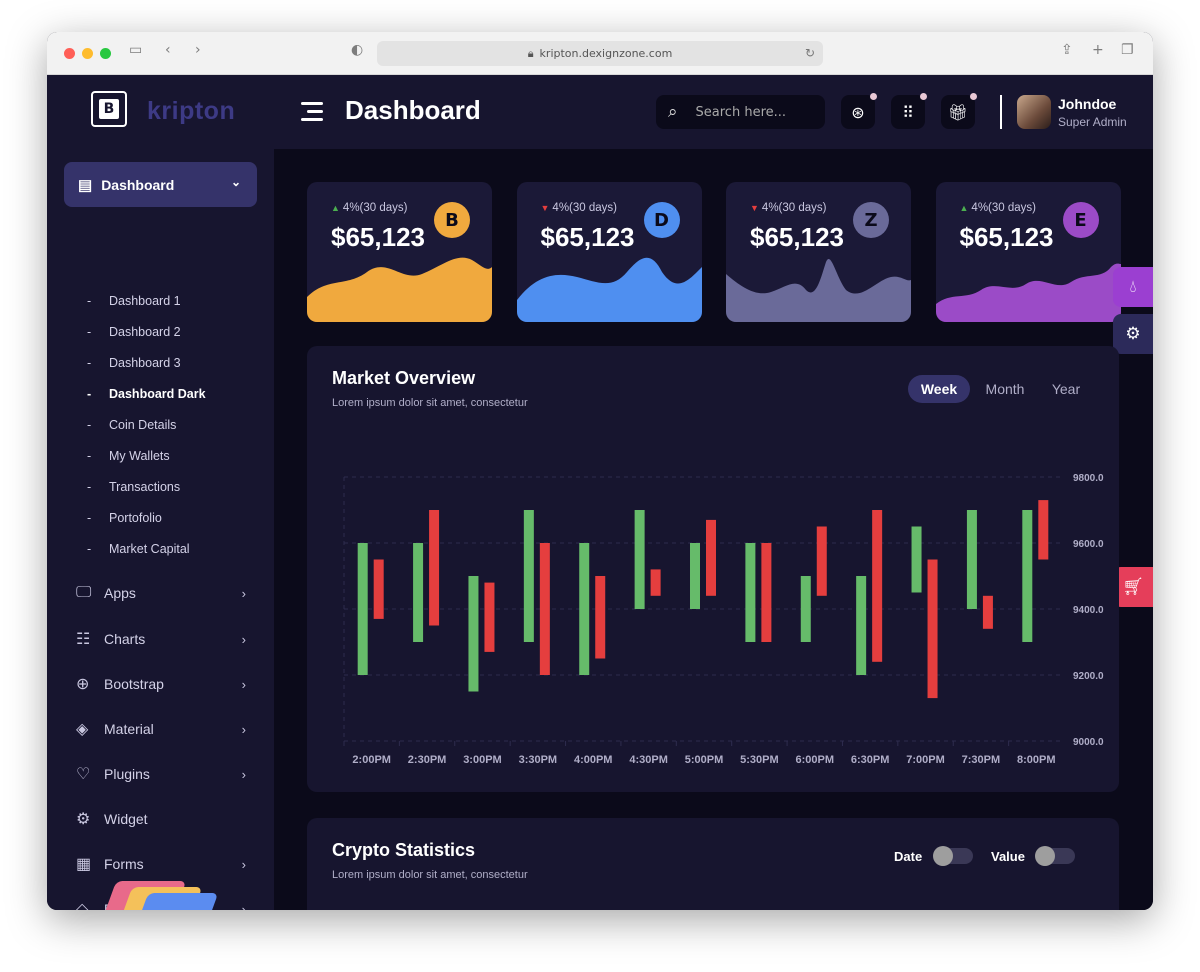 This screenshot has height=972, width=1200. I want to click on lock-icon: 🔒︎, so click(530, 53).